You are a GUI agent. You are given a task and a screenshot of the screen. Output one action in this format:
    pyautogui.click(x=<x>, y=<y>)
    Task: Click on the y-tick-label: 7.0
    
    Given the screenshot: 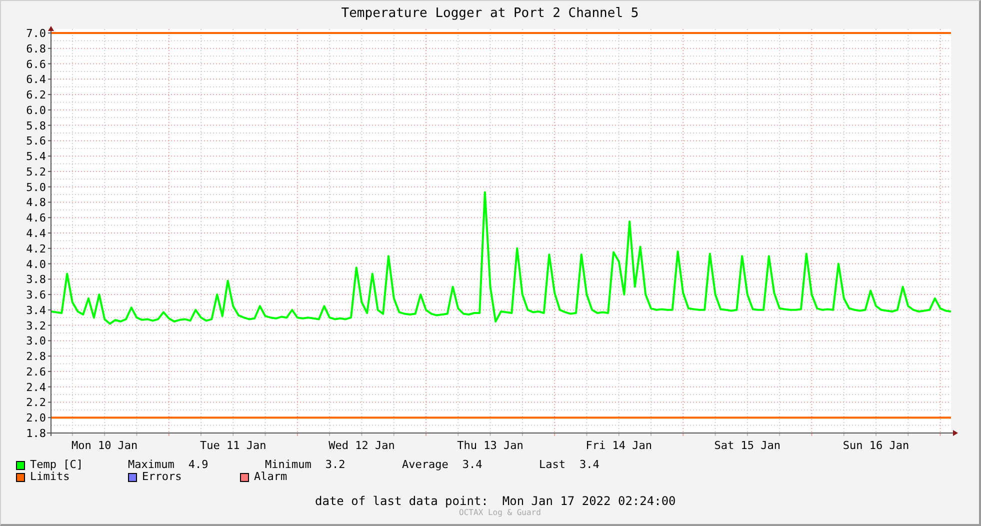 What is the action you would take?
    pyautogui.click(x=36, y=33)
    